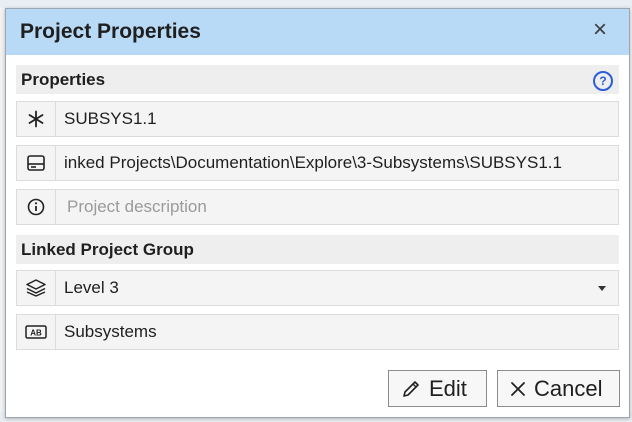 The width and height of the screenshot is (632, 422). I want to click on pencil-icon, so click(411, 389).